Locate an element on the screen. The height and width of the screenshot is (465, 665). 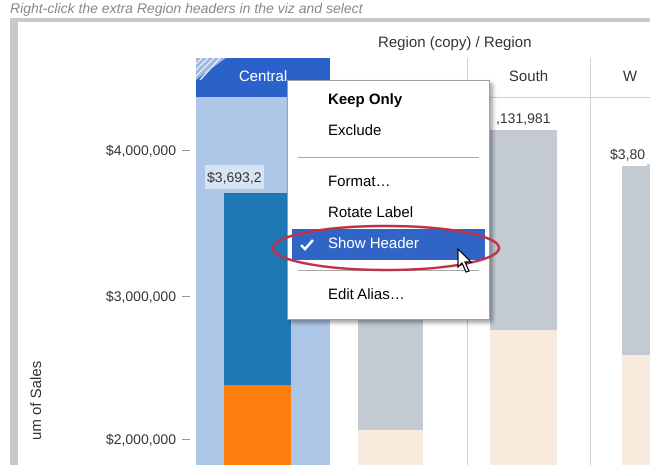
axis-tick-label: $2,000,000 is located at coordinates (140, 439).